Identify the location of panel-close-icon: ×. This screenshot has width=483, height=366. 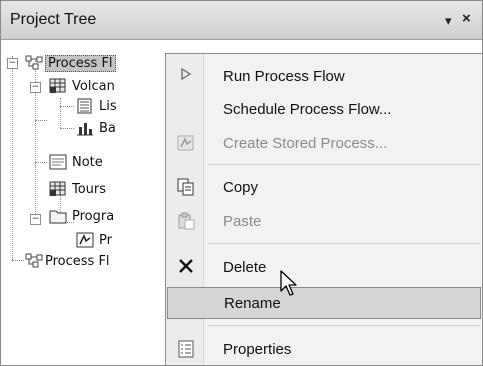
(466, 18).